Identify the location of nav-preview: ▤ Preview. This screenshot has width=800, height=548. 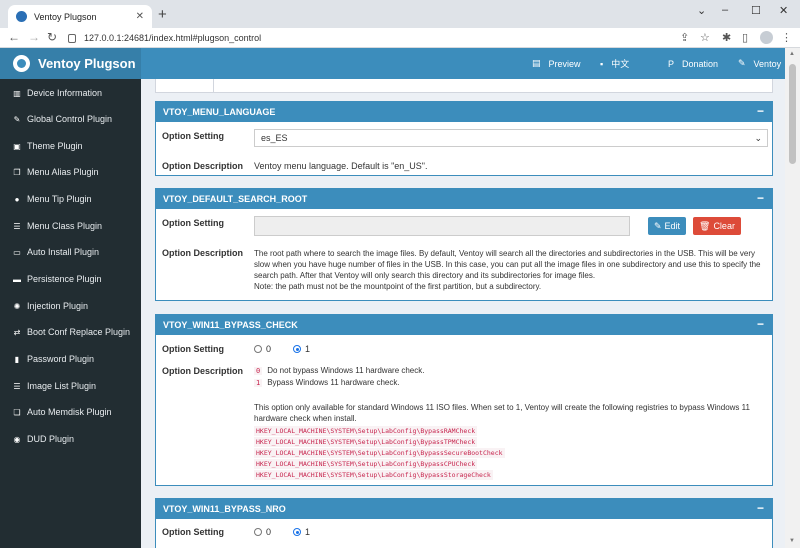
(556, 63).